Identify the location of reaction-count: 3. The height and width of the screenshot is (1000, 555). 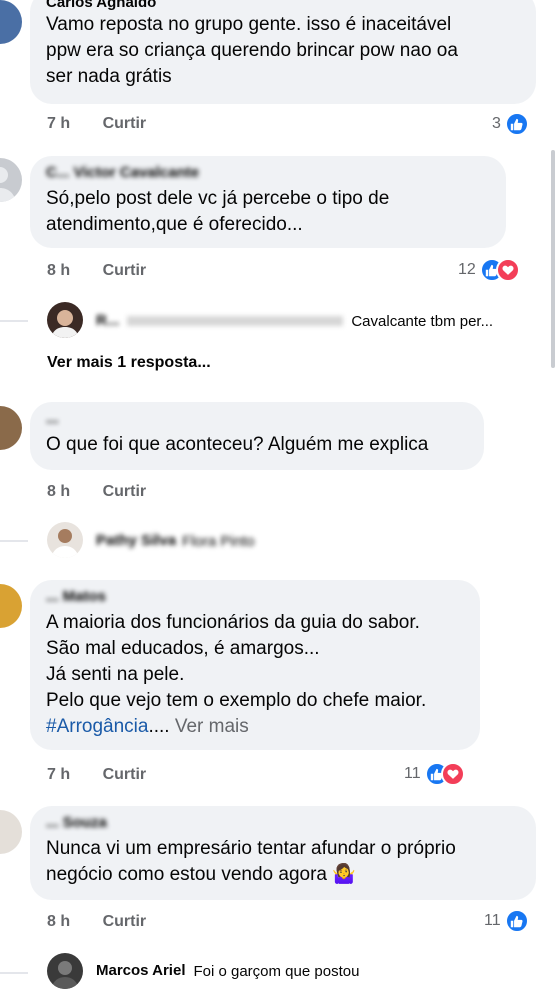
(510, 124).